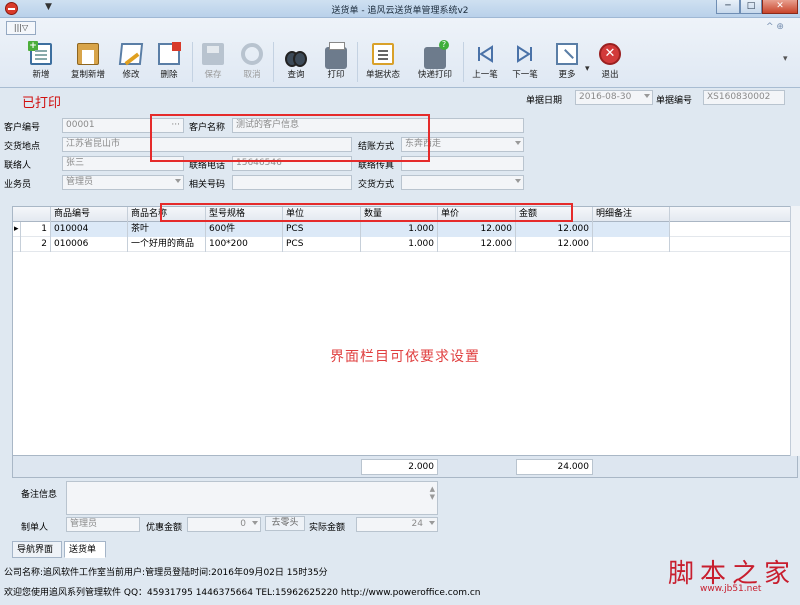 The height and width of the screenshot is (605, 800). What do you see at coordinates (485, 65) in the screenshot?
I see `previous-record-button: 上一笔` at bounding box center [485, 65].